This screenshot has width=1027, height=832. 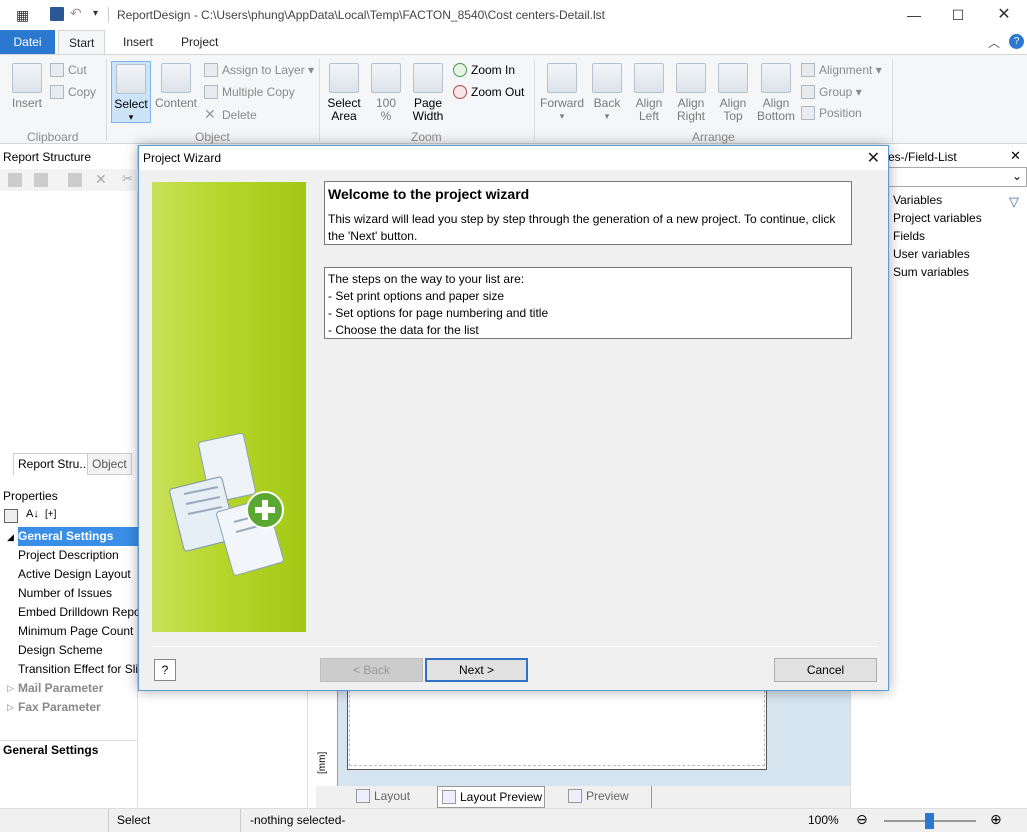 What do you see at coordinates (78, 612) in the screenshot?
I see `prop-embed-drilldown: Embed Drilldown Repo` at bounding box center [78, 612].